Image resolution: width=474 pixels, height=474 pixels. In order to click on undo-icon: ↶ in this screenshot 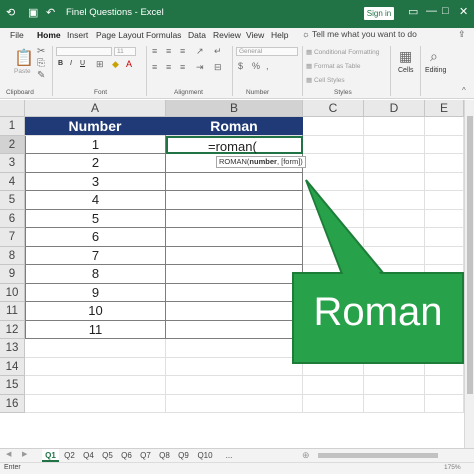, I will do `click(50, 13)`.